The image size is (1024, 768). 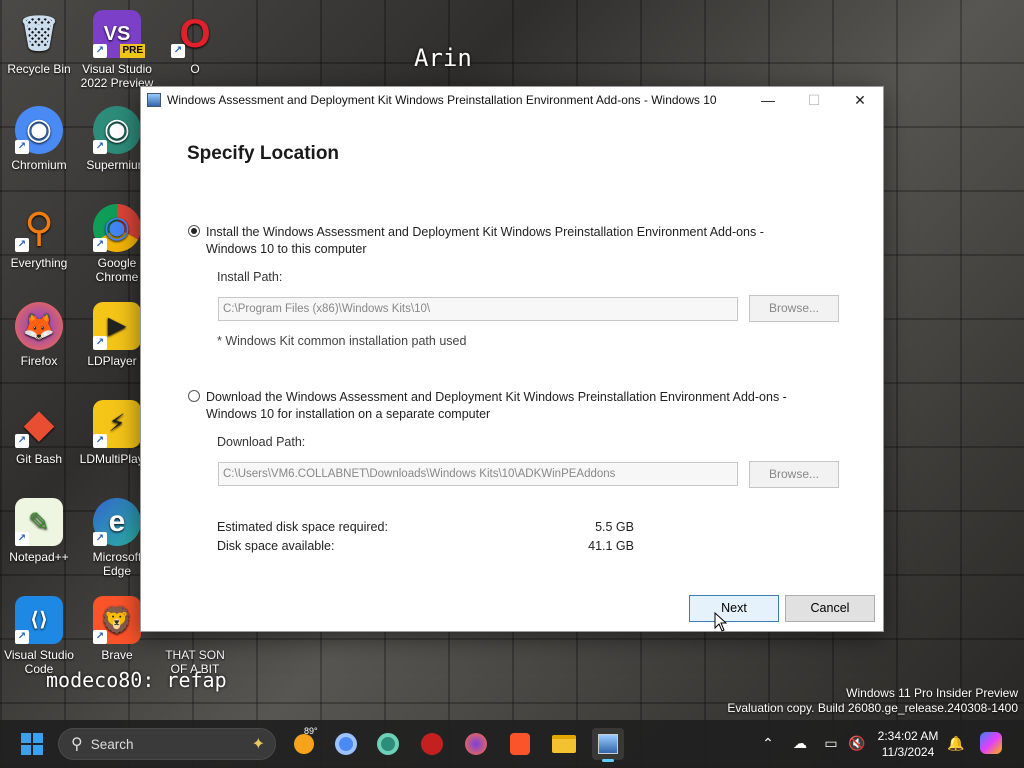 I want to click on chevron-up-icon: ⌃, so click(x=768, y=743).